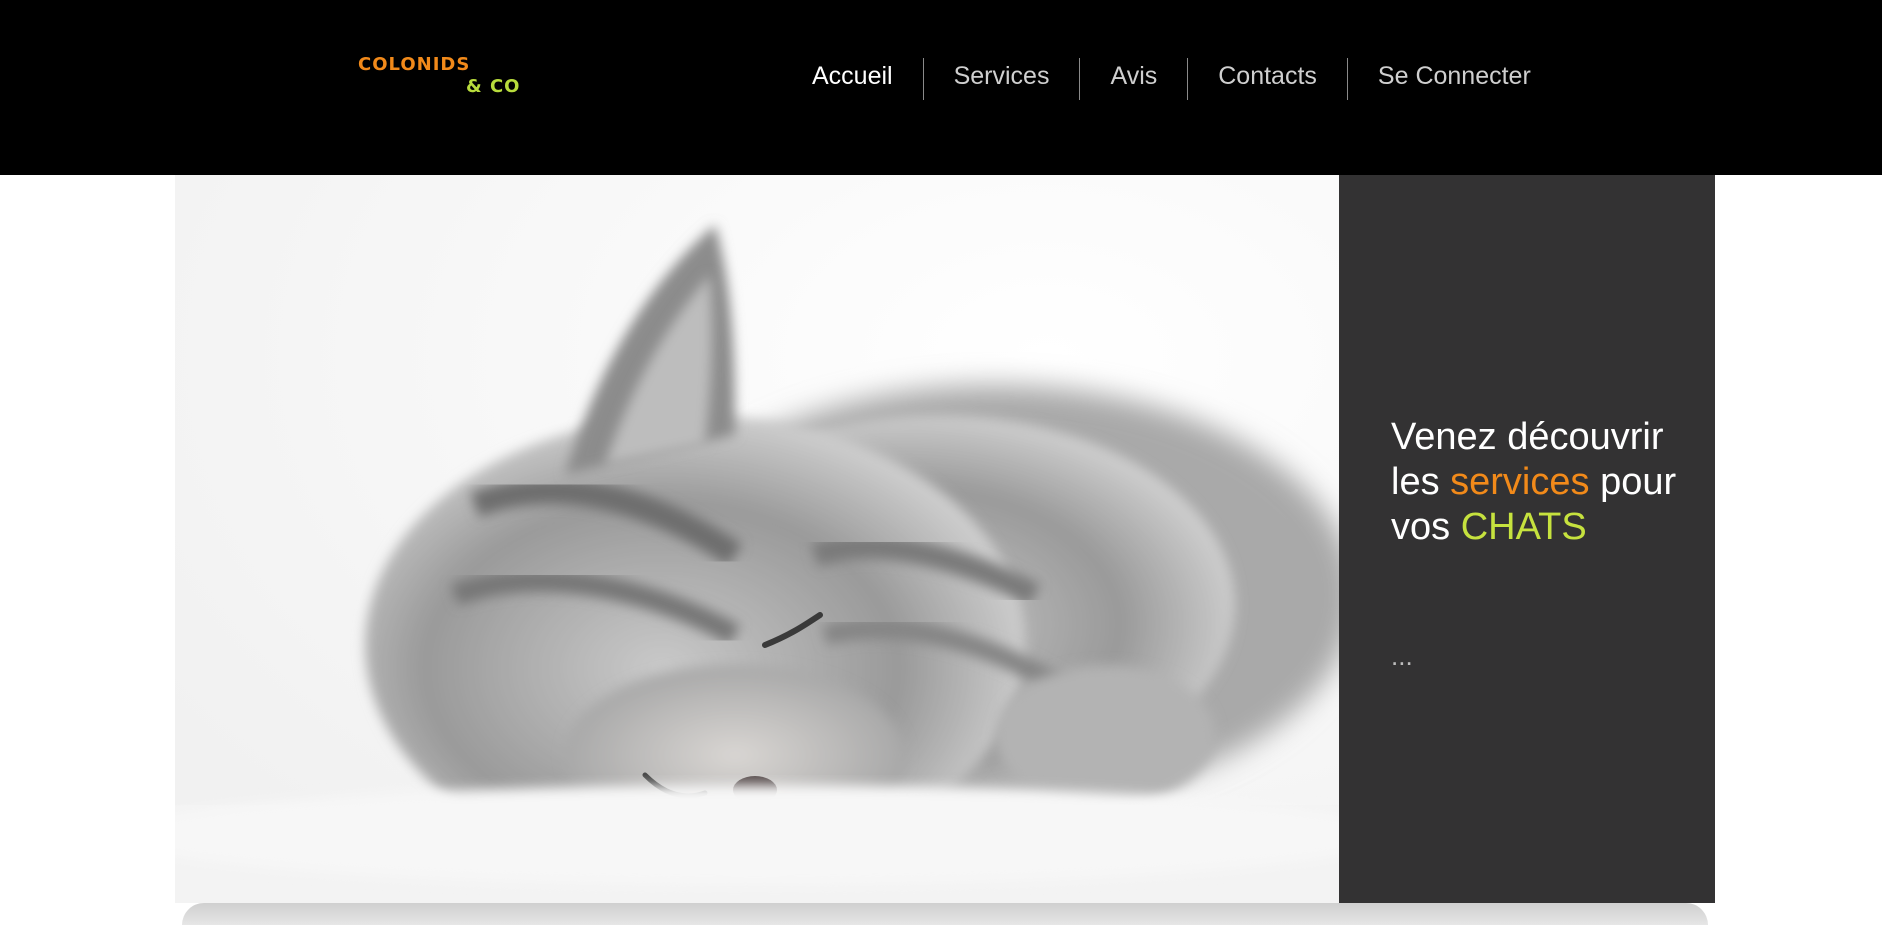 This screenshot has height=925, width=1882. Describe the element at coordinates (945, 914) in the screenshot. I see `content-shadow-strip` at that location.